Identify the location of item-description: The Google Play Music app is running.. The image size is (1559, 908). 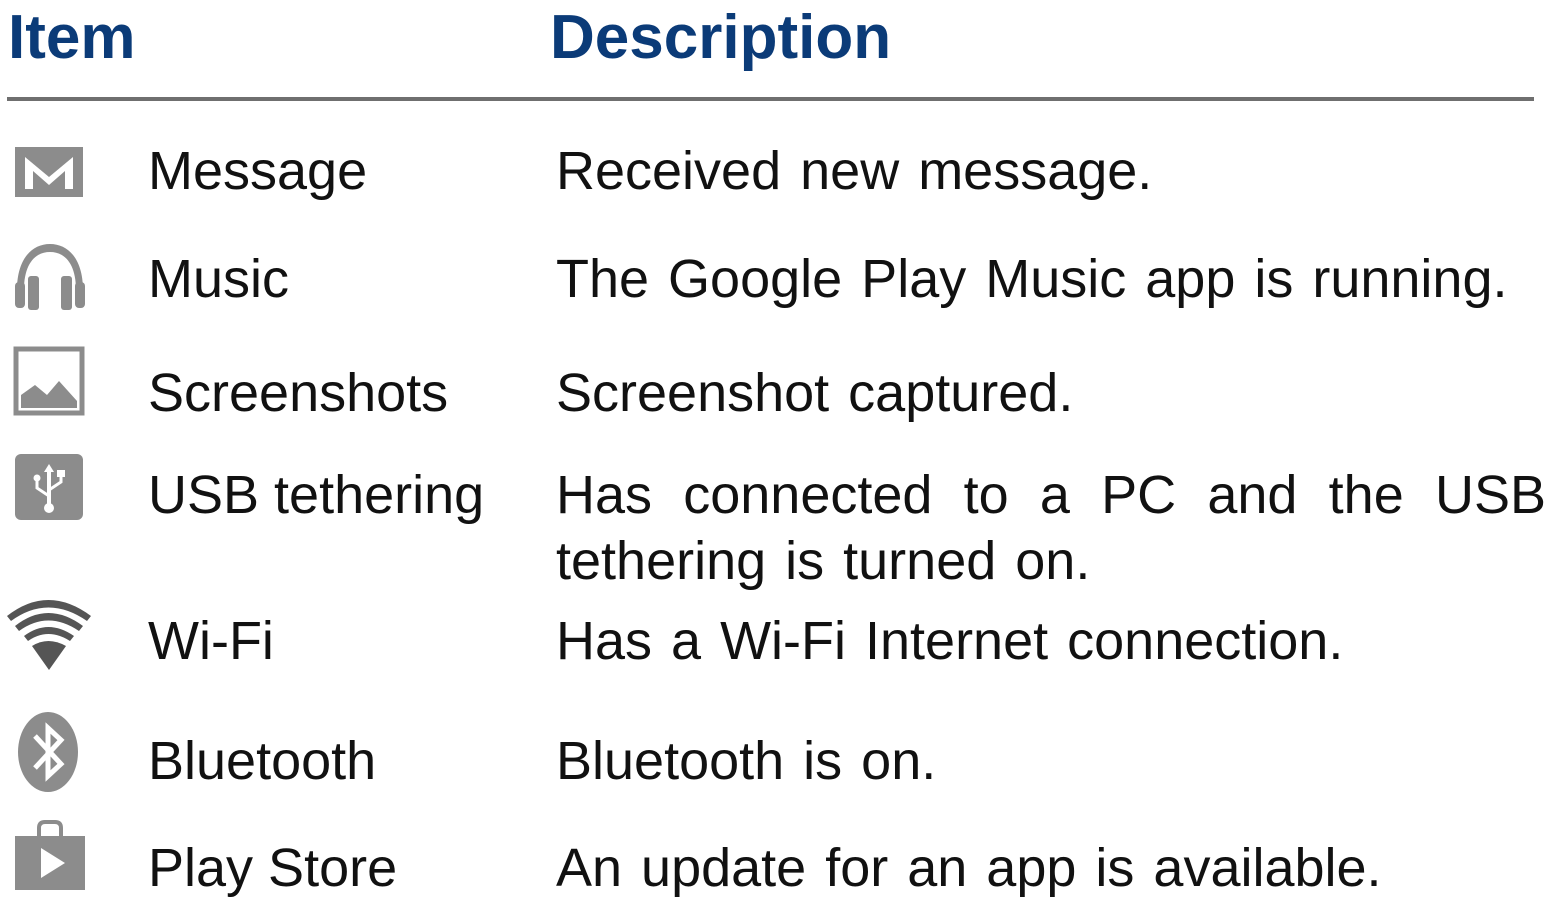
(1032, 279).